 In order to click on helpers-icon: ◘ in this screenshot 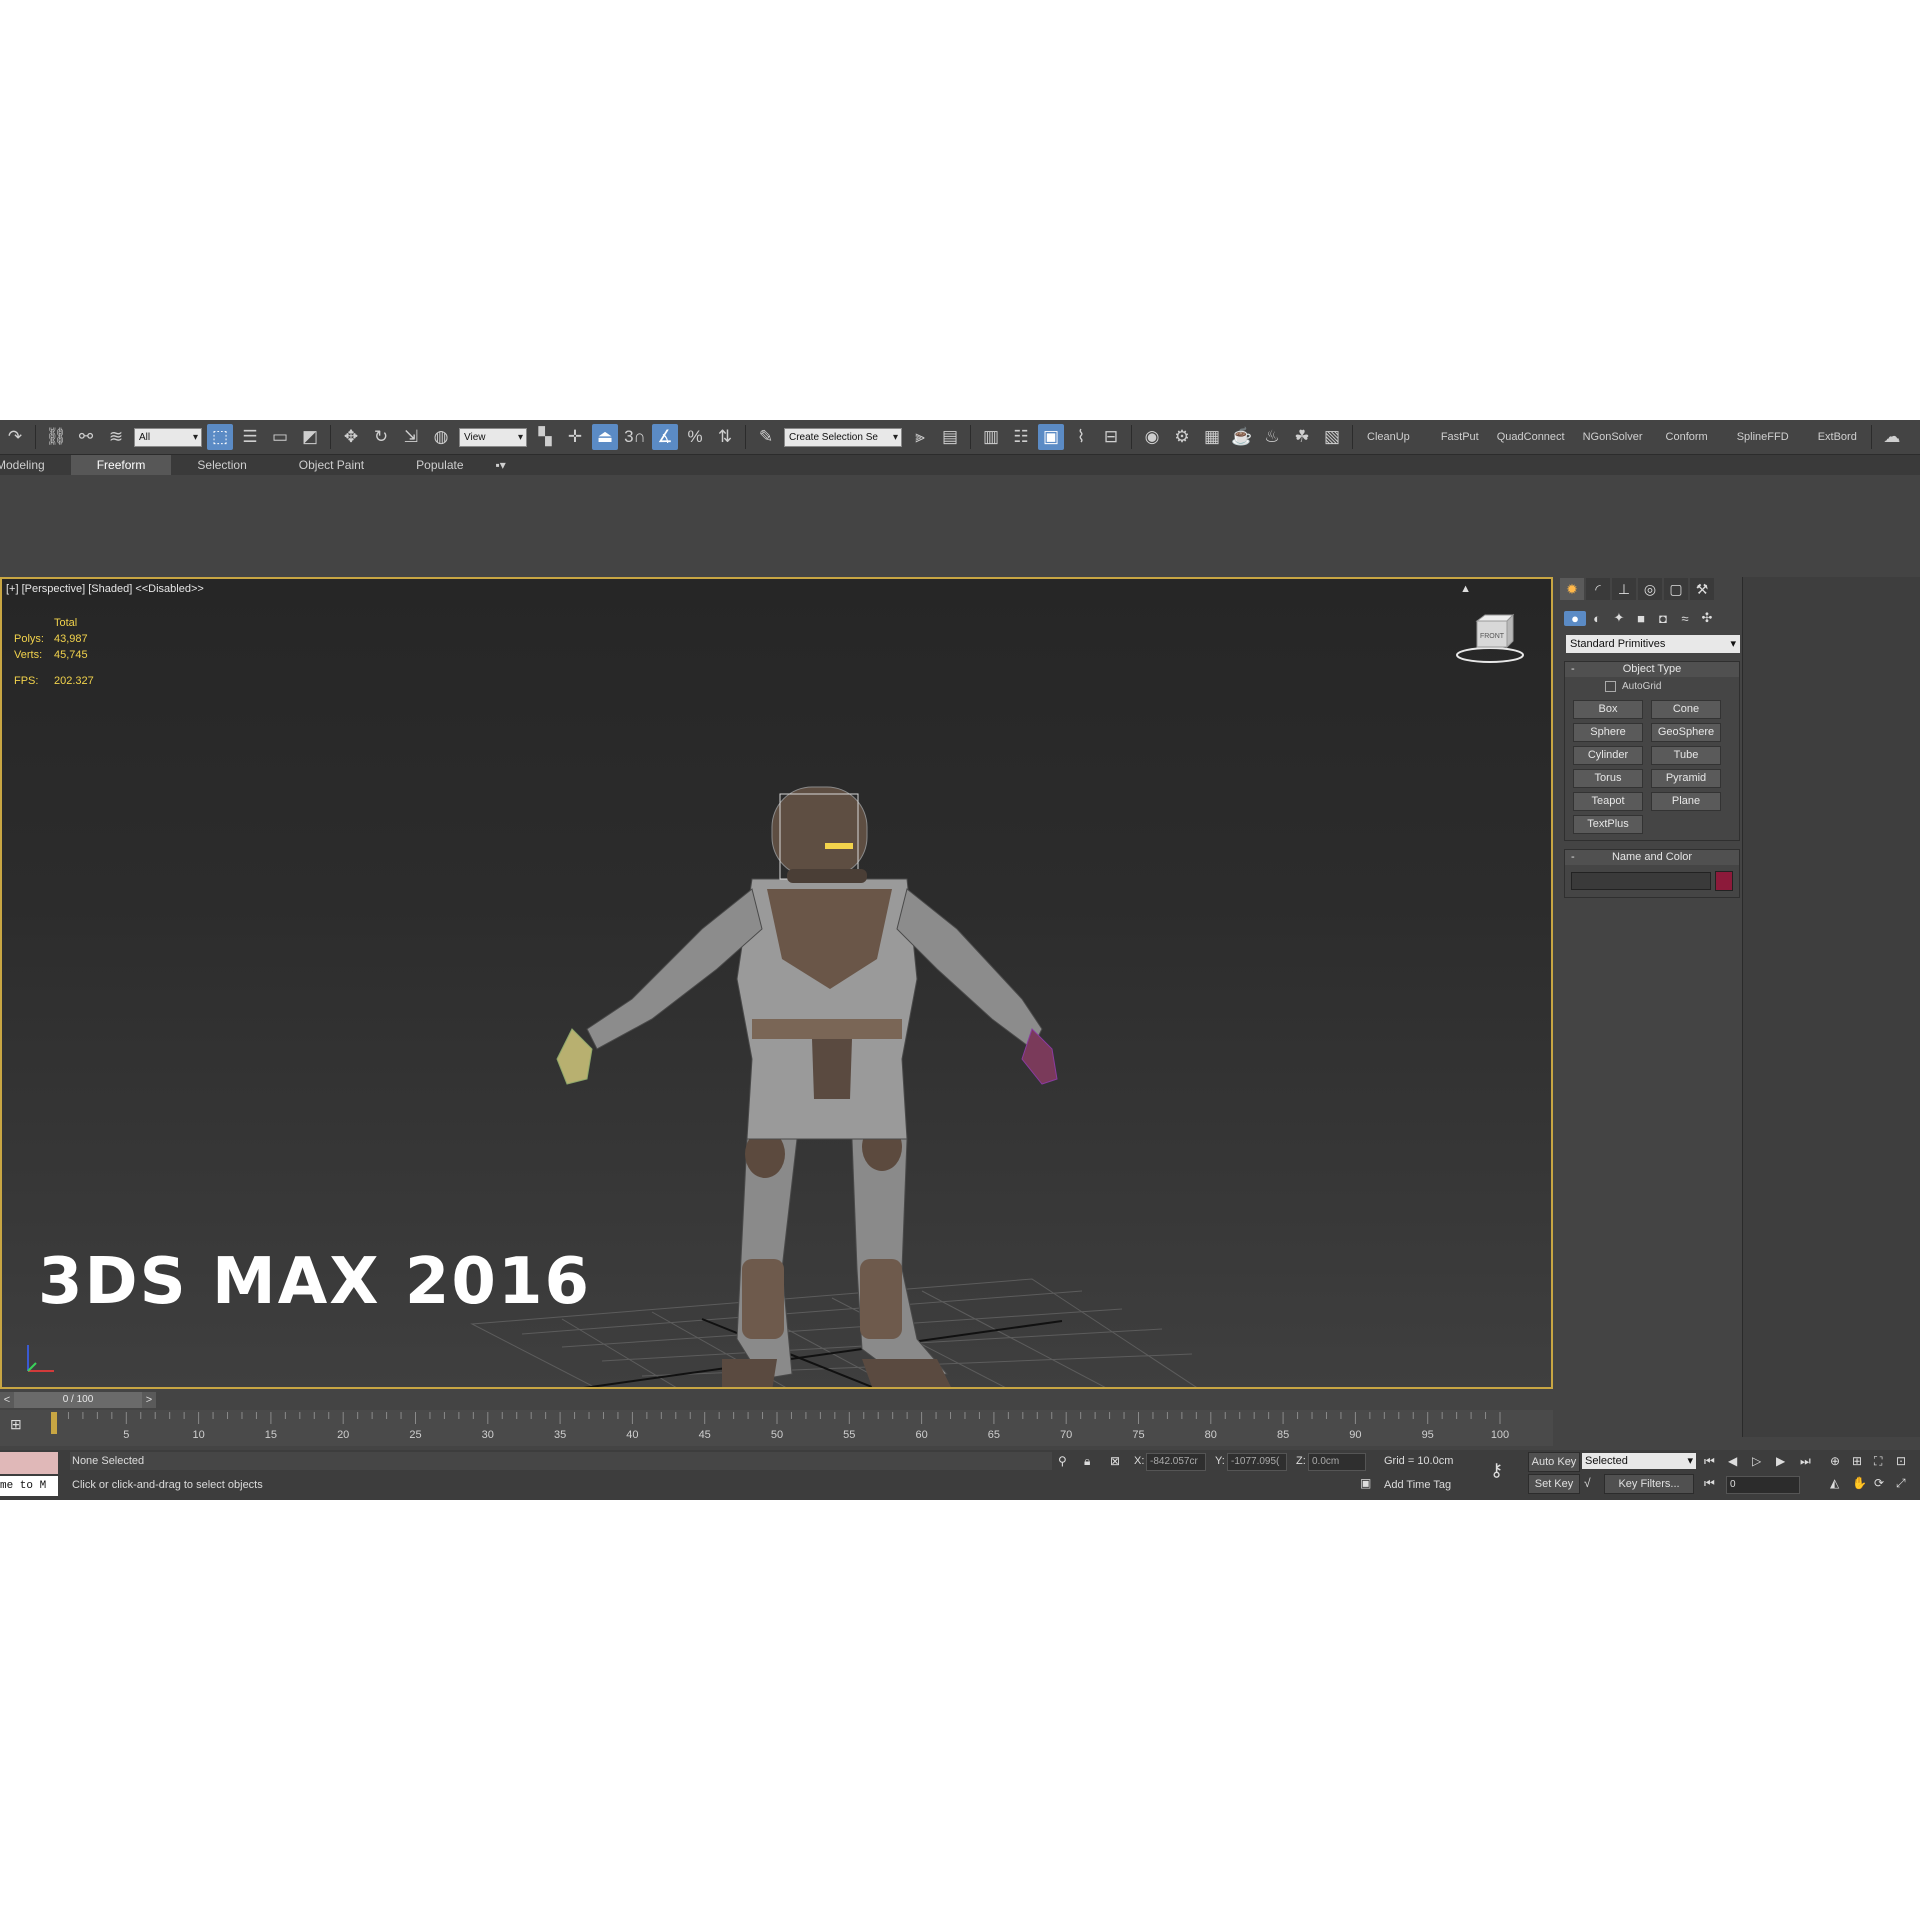, I will do `click(1663, 618)`.